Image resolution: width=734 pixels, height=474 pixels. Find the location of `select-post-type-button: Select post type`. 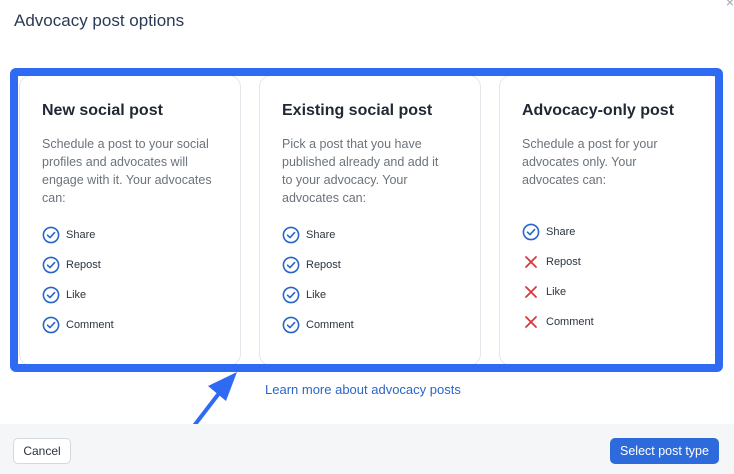

select-post-type-button: Select post type is located at coordinates (664, 451).